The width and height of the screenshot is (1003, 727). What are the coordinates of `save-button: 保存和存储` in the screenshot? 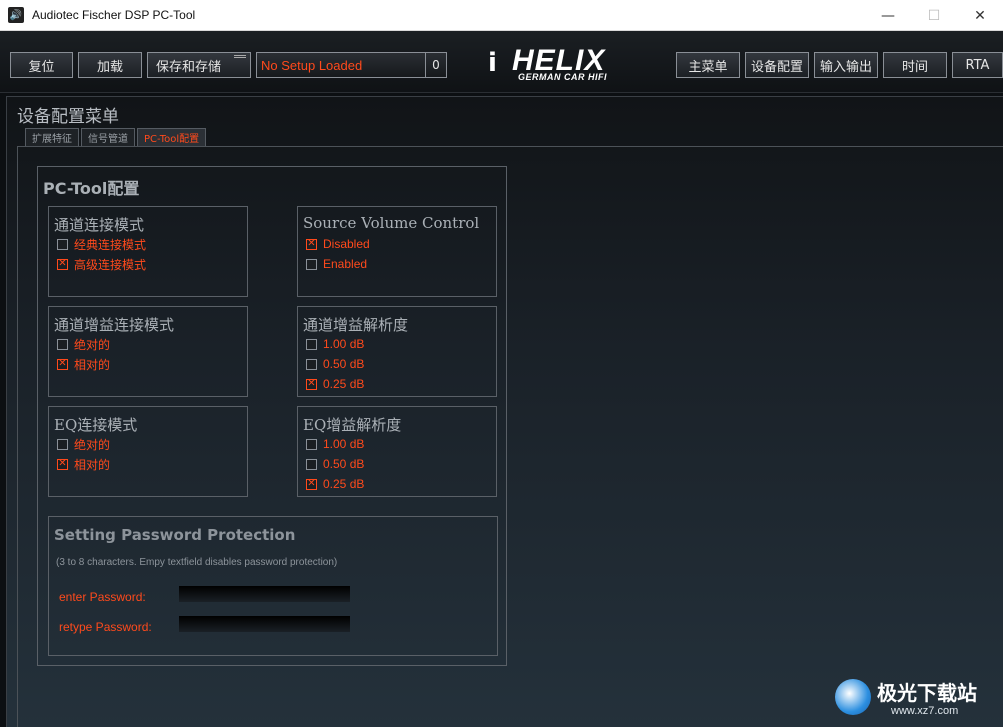 It's located at (199, 65).